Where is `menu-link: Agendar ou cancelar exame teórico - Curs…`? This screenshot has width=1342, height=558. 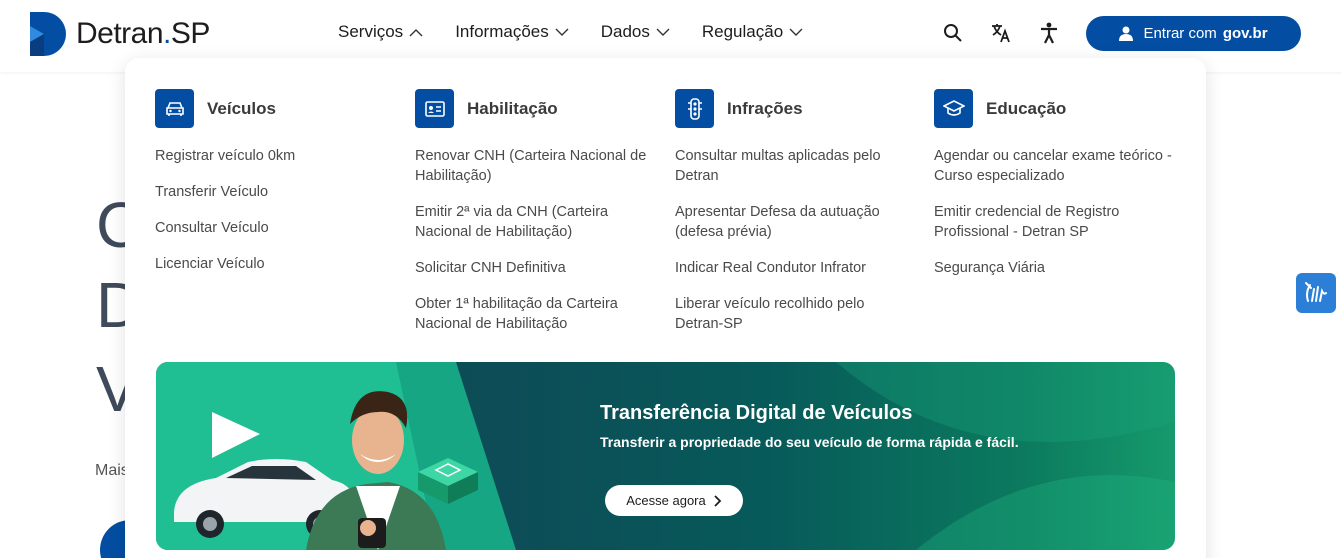
menu-link: Agendar ou cancelar exame teórico - Curs… is located at coordinates (1054, 166).